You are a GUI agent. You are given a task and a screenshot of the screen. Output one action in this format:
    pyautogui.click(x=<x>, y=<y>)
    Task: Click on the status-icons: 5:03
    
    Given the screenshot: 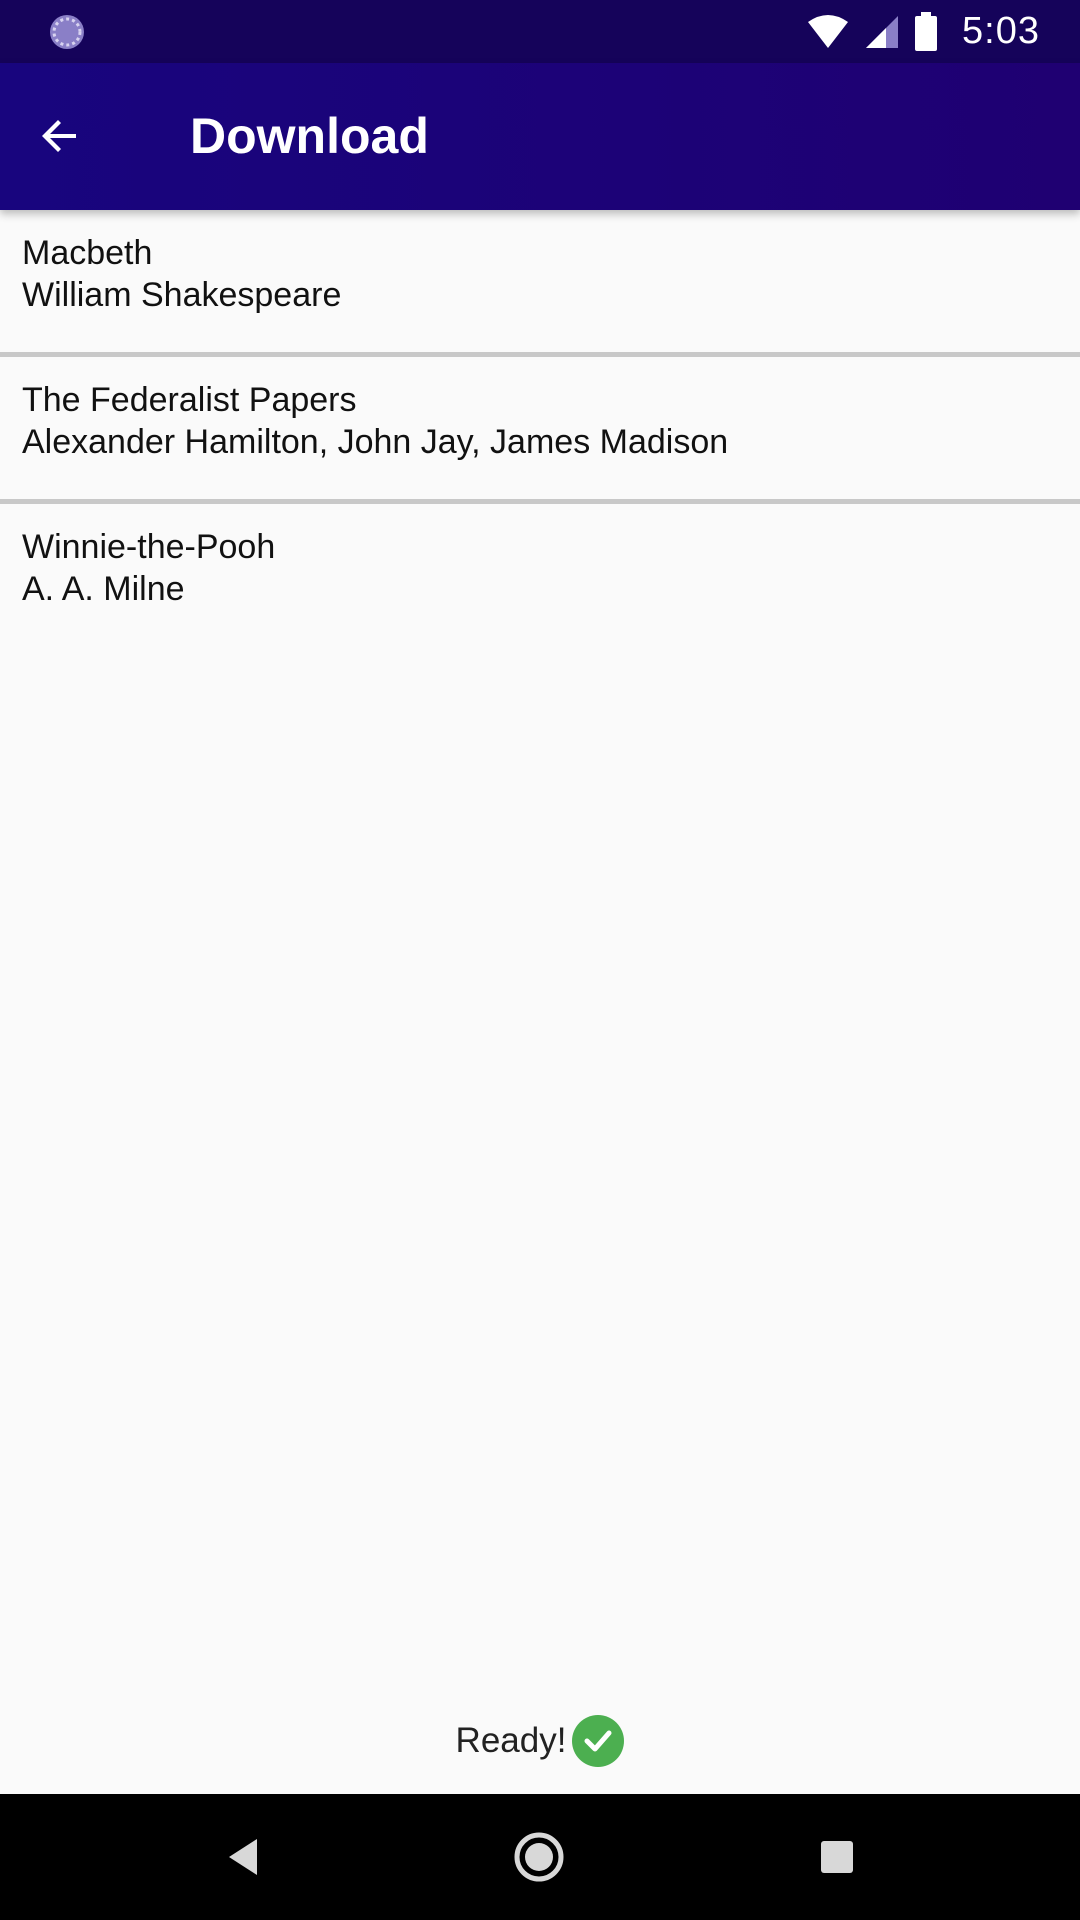 What is the action you would take?
    pyautogui.click(x=923, y=31)
    